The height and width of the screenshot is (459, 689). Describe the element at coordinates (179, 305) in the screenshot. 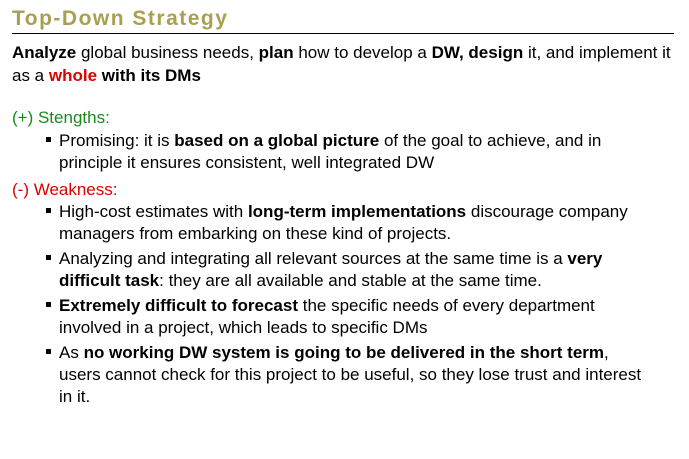

I see `weakness-item-text-bold: Extremely difficult to forecast` at that location.